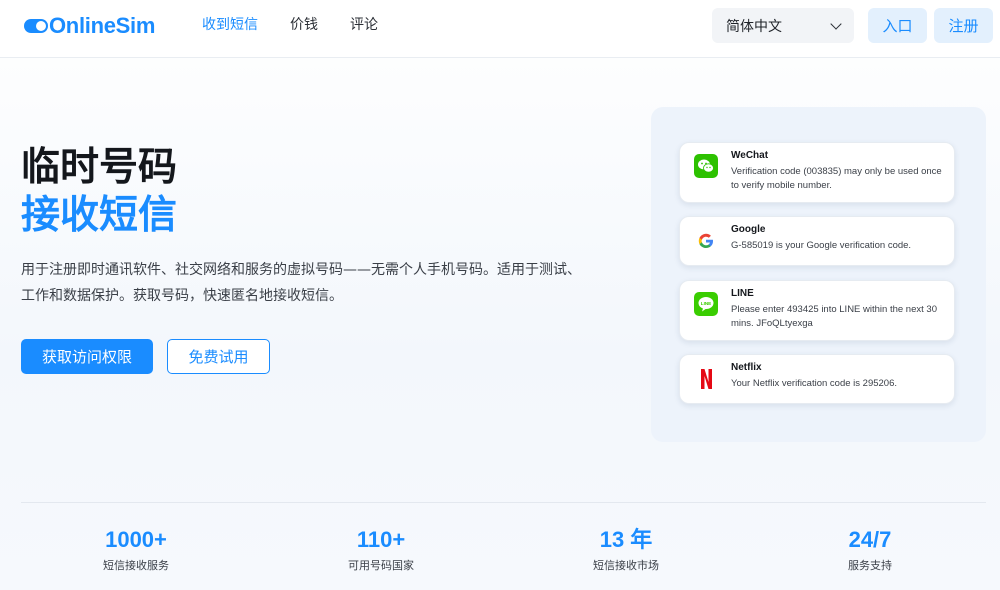 The width and height of the screenshot is (1000, 590). What do you see at coordinates (783, 25) in the screenshot?
I see `language-select: 简体中文` at bounding box center [783, 25].